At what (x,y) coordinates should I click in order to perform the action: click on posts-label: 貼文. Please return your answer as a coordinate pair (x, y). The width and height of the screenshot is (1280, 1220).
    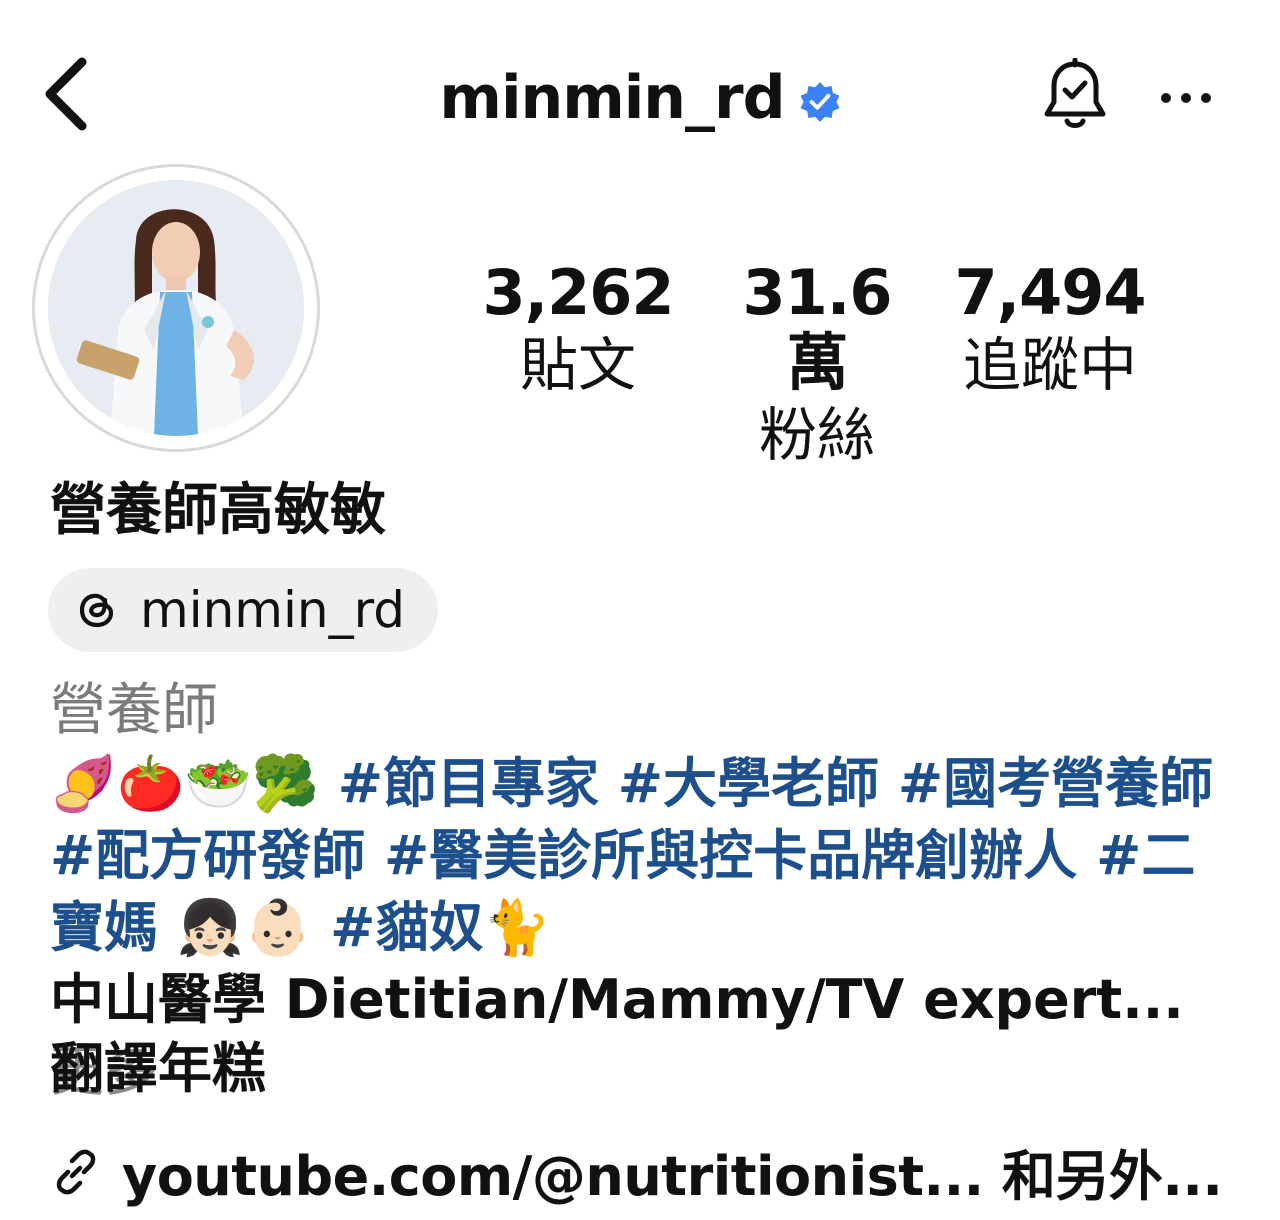
    Looking at the image, I should click on (577, 365).